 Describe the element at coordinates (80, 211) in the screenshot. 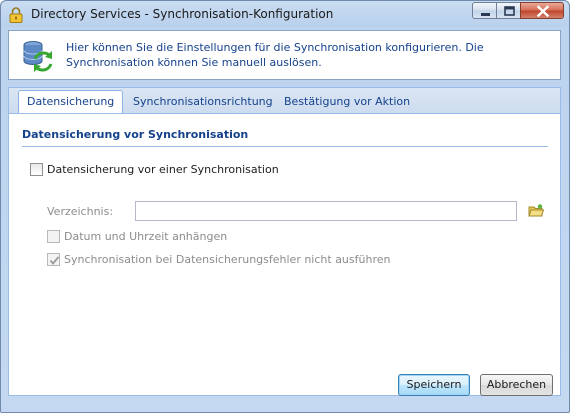

I see `directory-label: Verzeichnis:` at that location.